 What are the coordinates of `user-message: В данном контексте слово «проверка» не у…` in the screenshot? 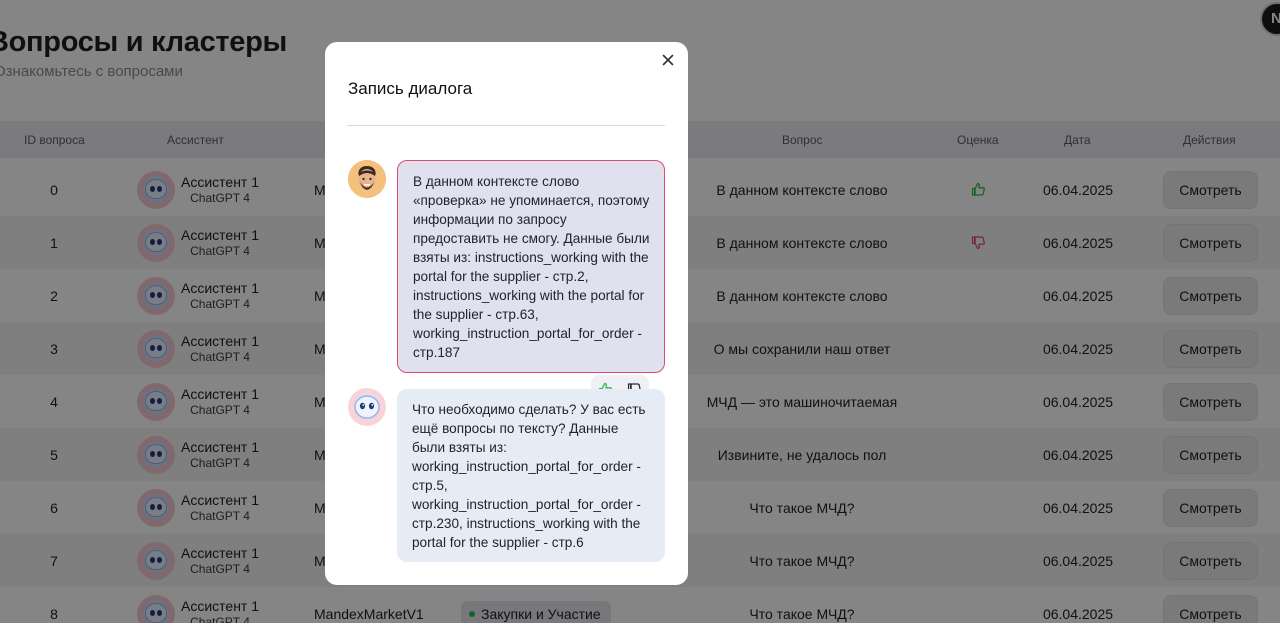 It's located at (531, 266).